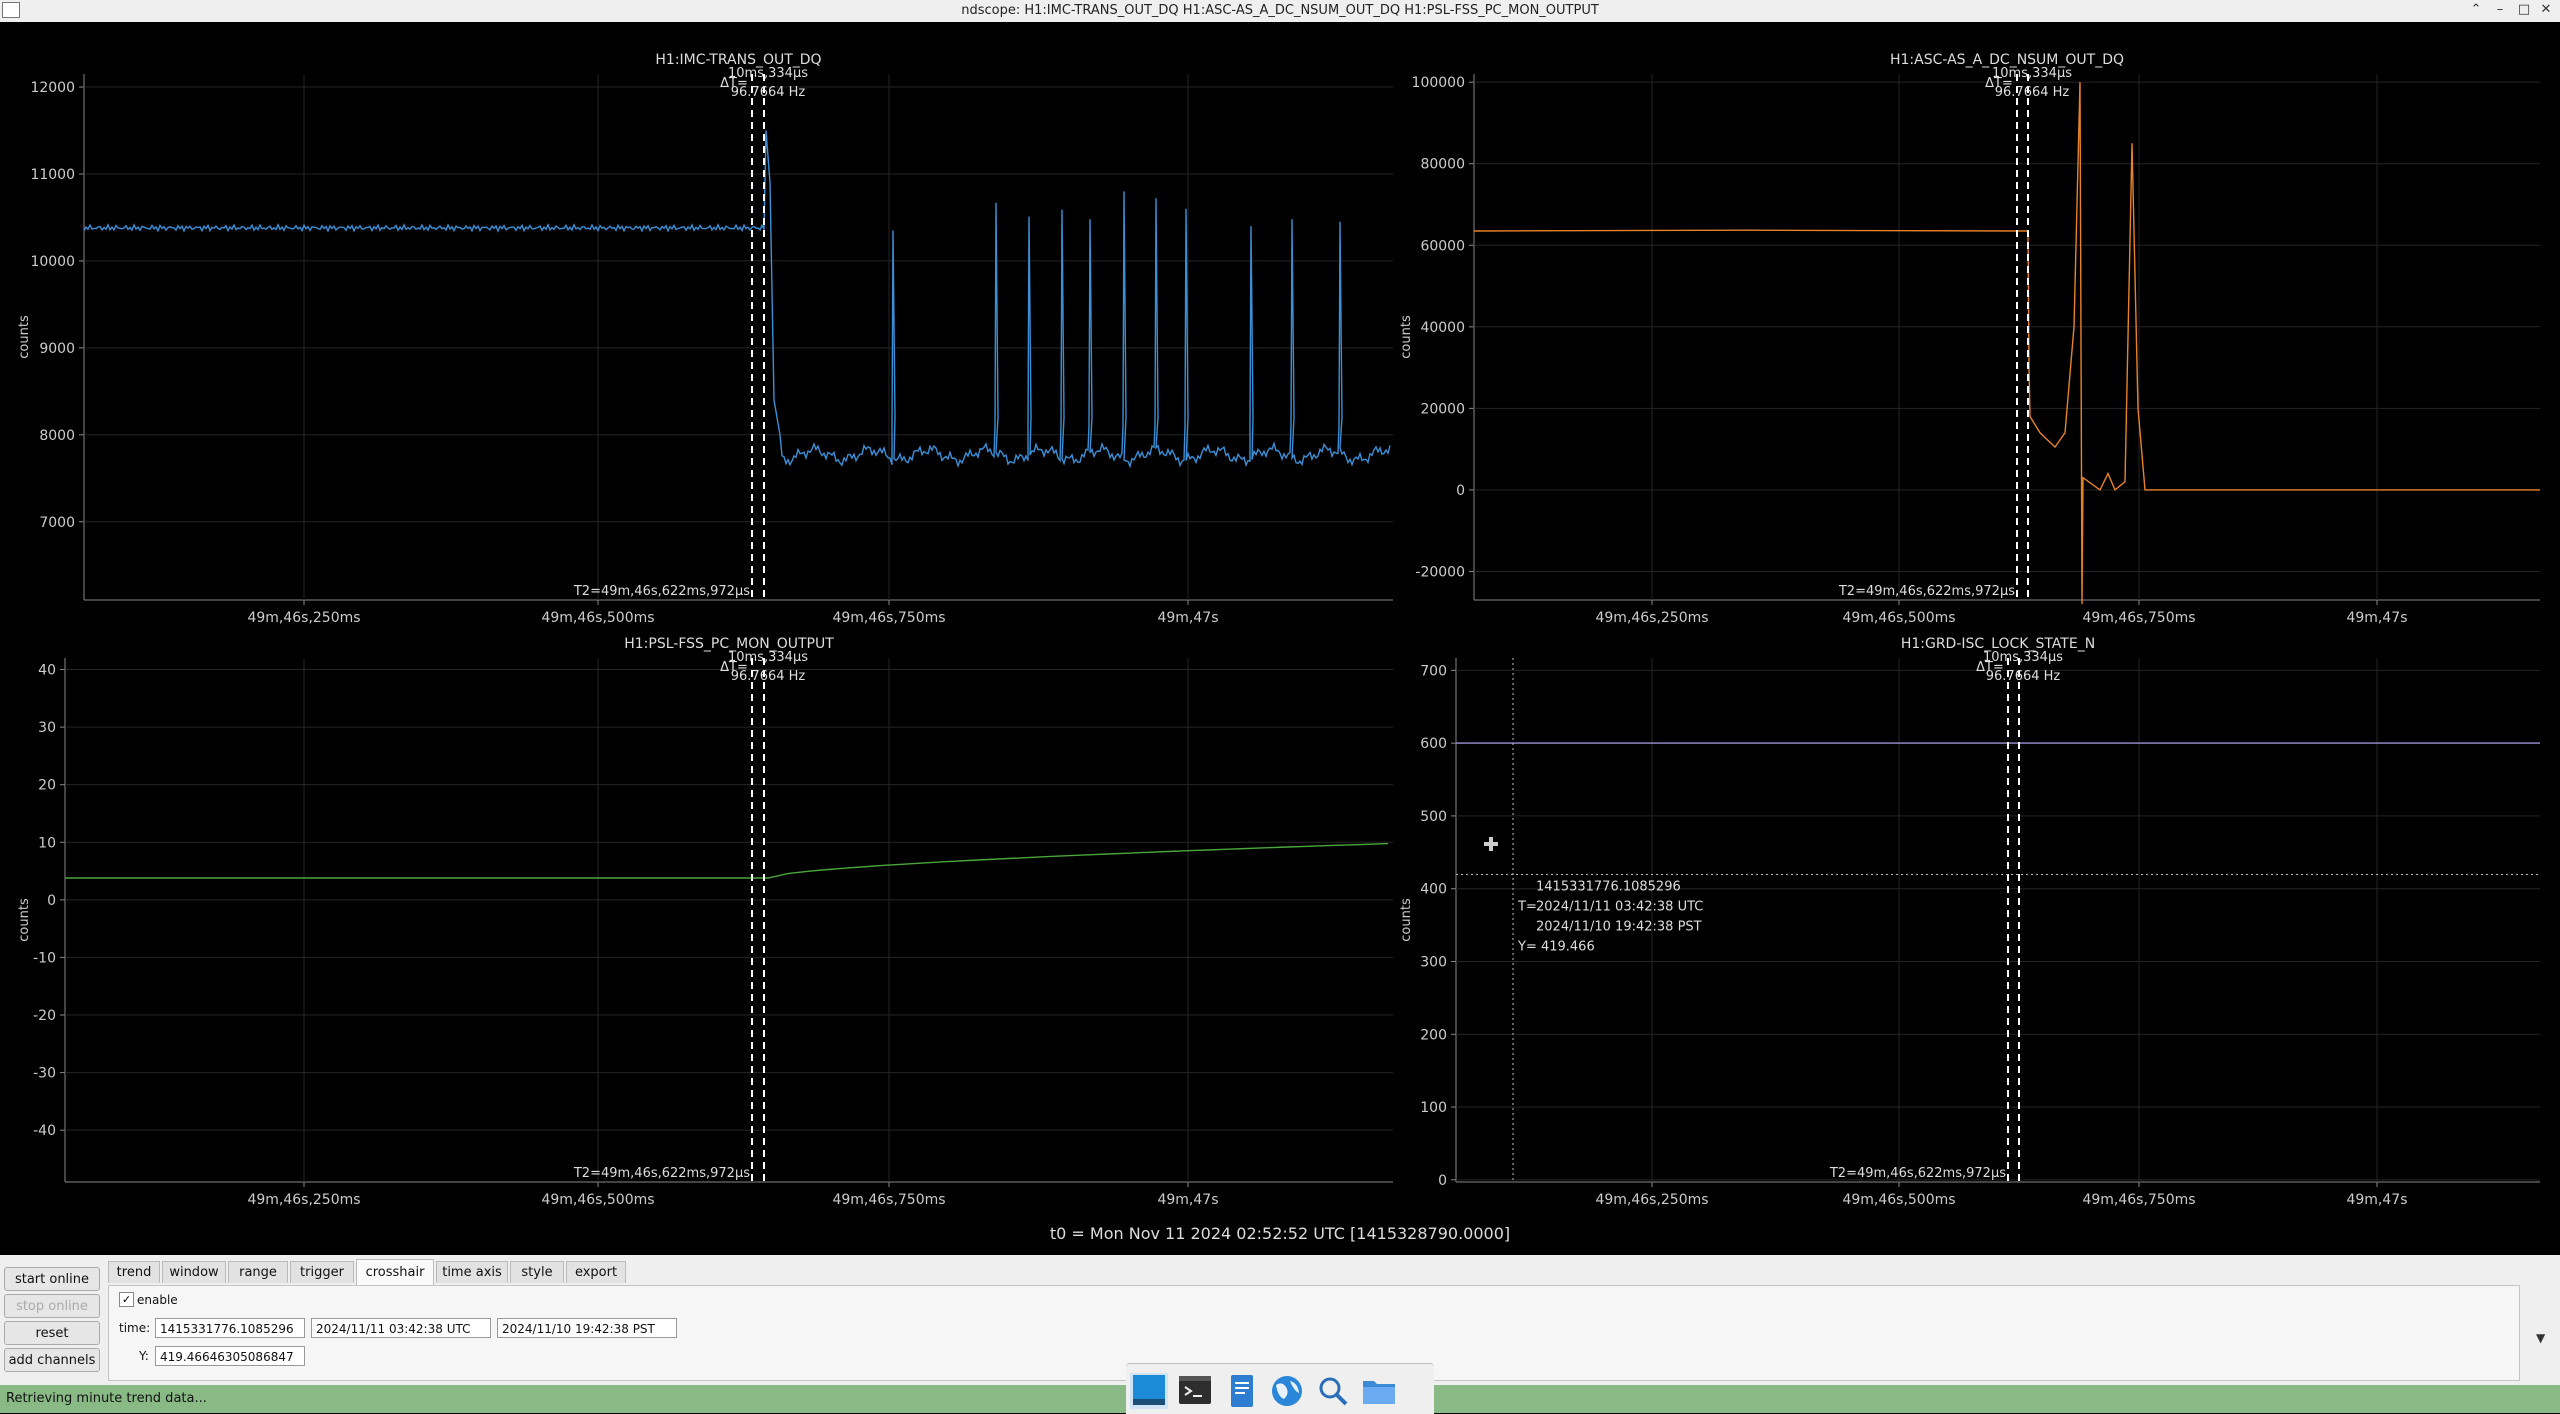  I want to click on time-pst-field: 2024/11/10 19:42:38 PST, so click(587, 1328).